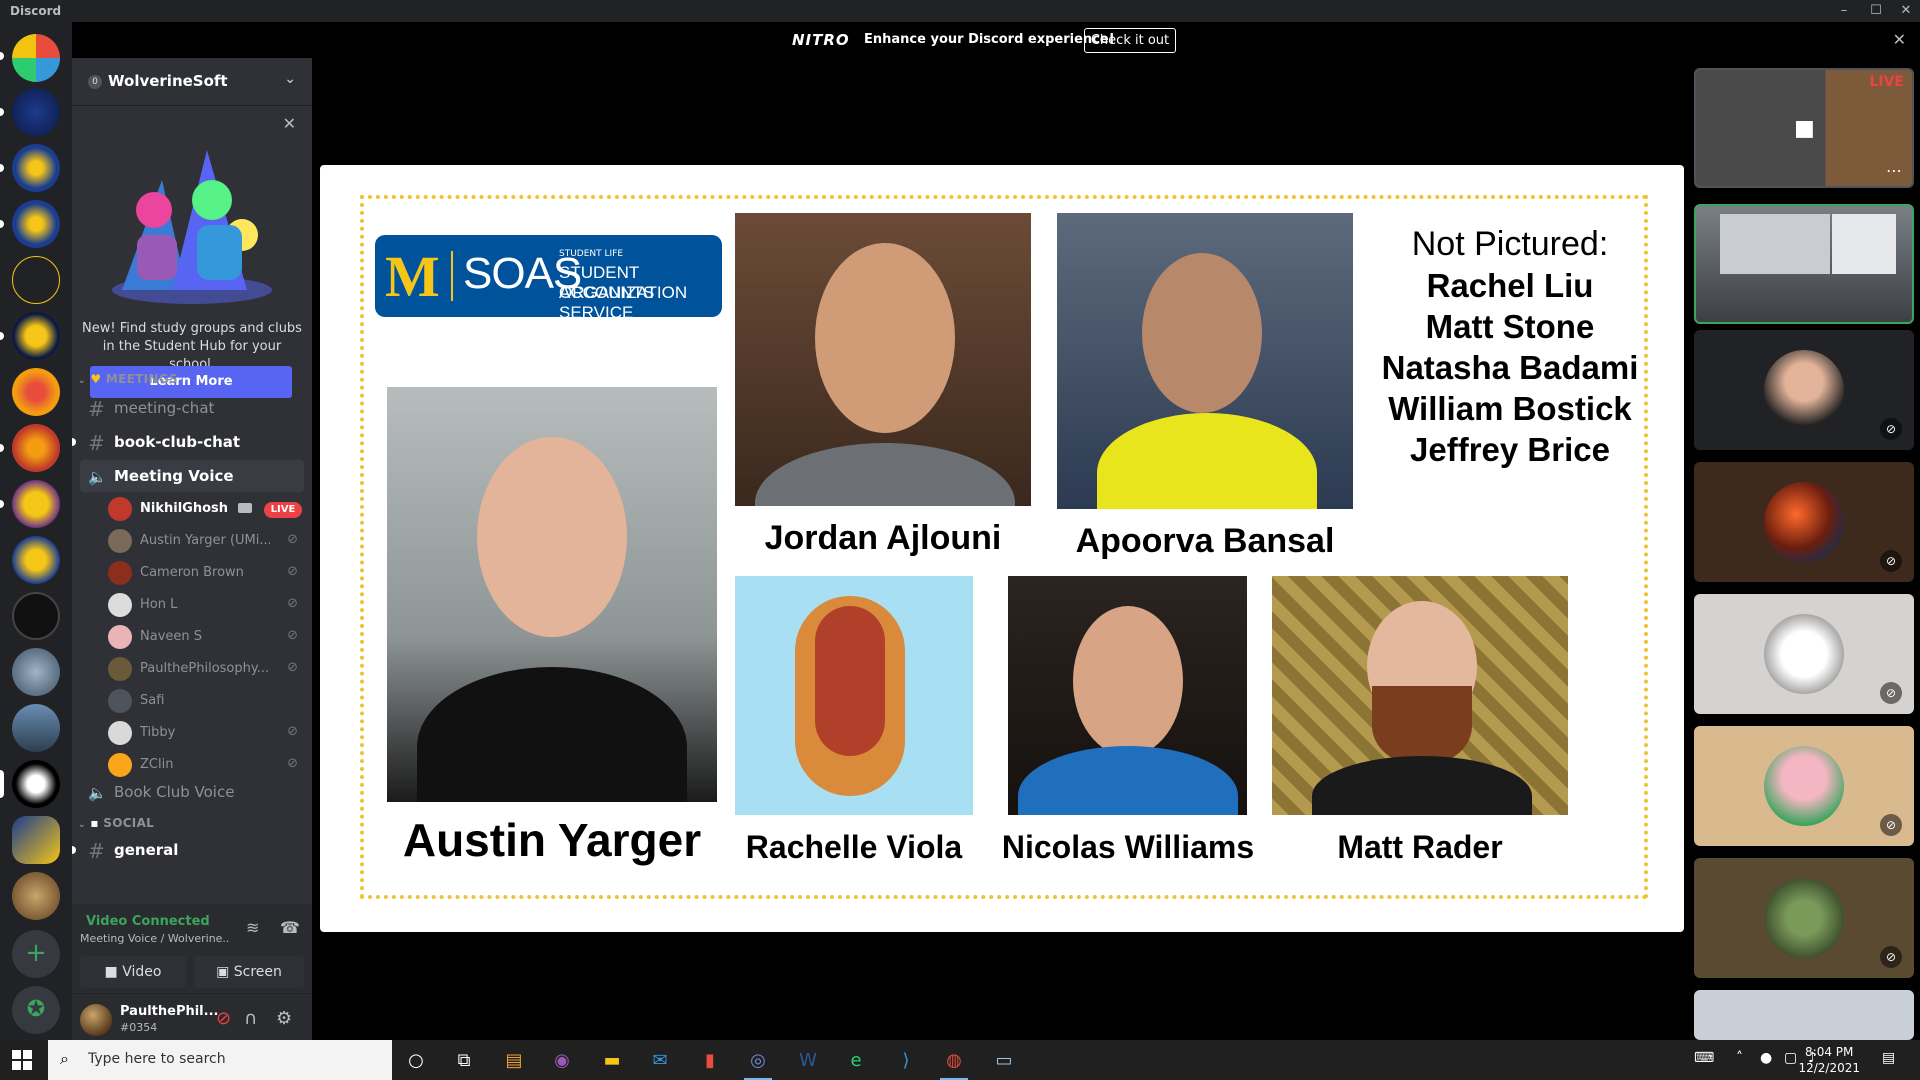 The width and height of the screenshot is (1920, 1080). Describe the element at coordinates (250, 1018) in the screenshot. I see `headphones-icon: ∩` at that location.